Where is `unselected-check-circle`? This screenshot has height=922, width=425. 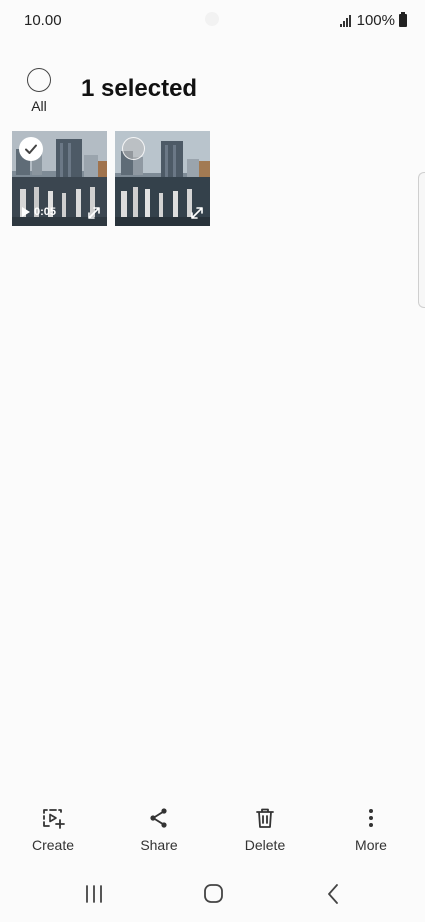
unselected-check-circle is located at coordinates (133, 148).